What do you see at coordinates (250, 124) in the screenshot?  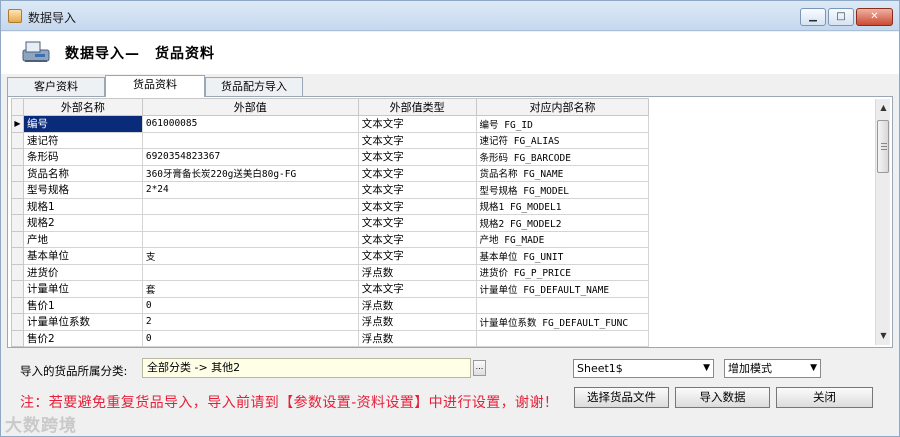 I see `cell-external-value: 061000085` at bounding box center [250, 124].